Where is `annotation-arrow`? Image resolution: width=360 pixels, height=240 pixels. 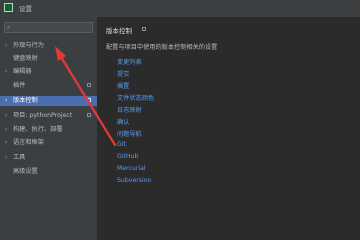
annotation-arrow is located at coordinates (86, 96).